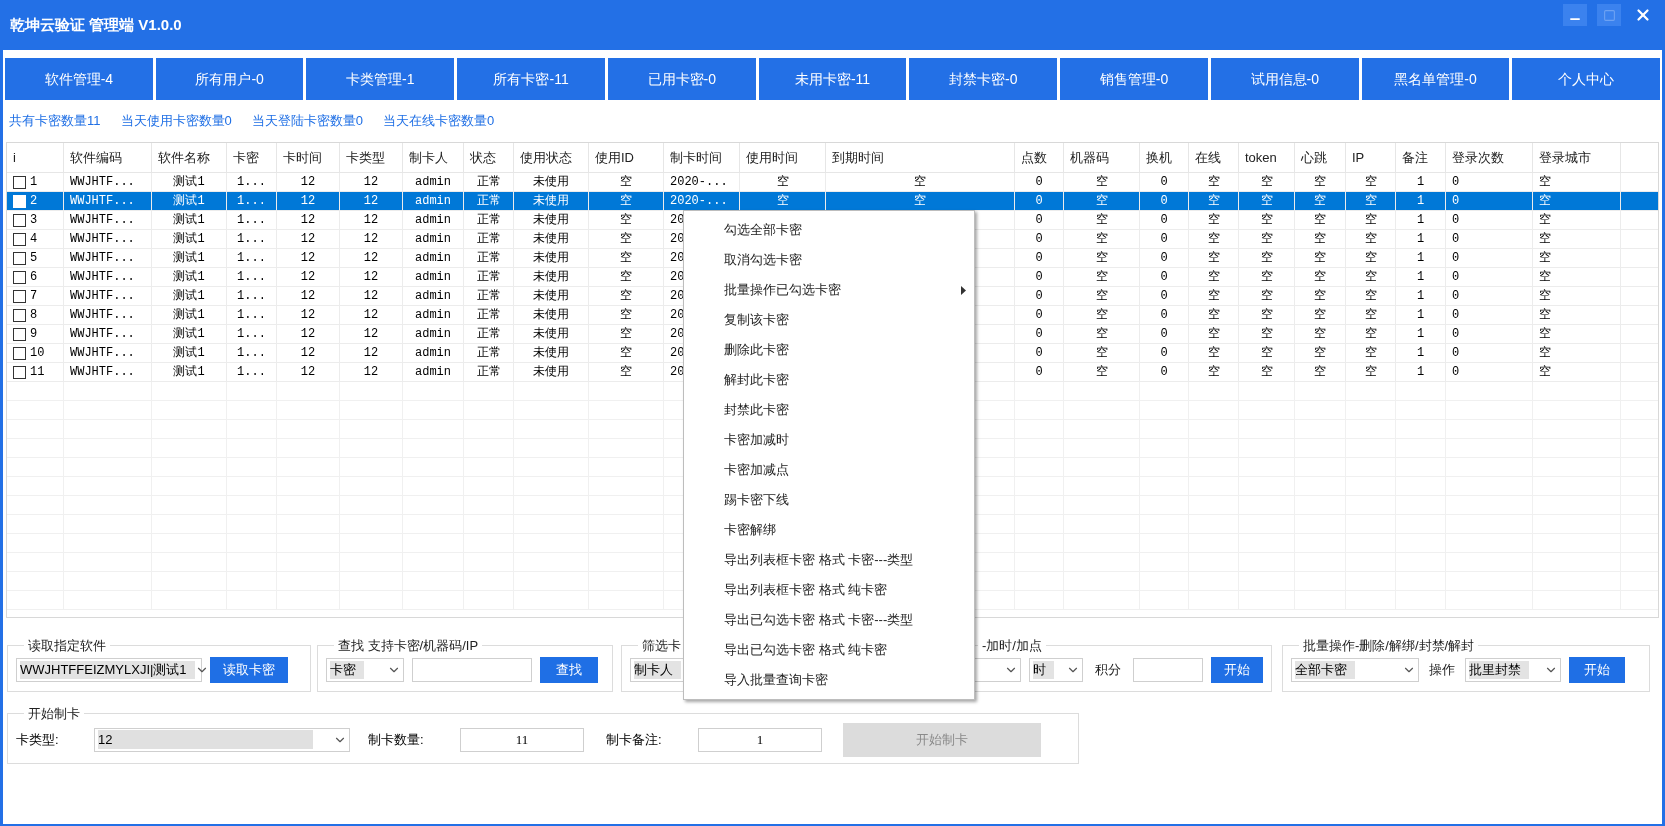 Image resolution: width=1665 pixels, height=826 pixels. I want to click on minimize-button, so click(1575, 15).